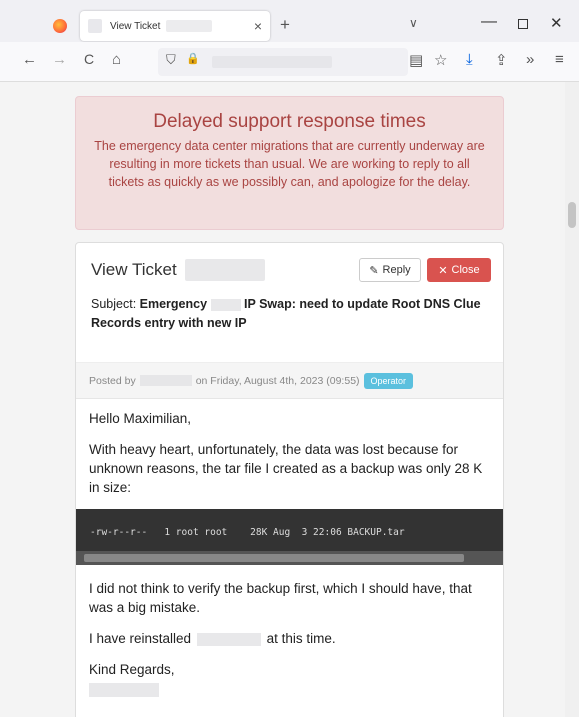  What do you see at coordinates (112, 380) in the screenshot?
I see `posted-by-label: Posted by` at bounding box center [112, 380].